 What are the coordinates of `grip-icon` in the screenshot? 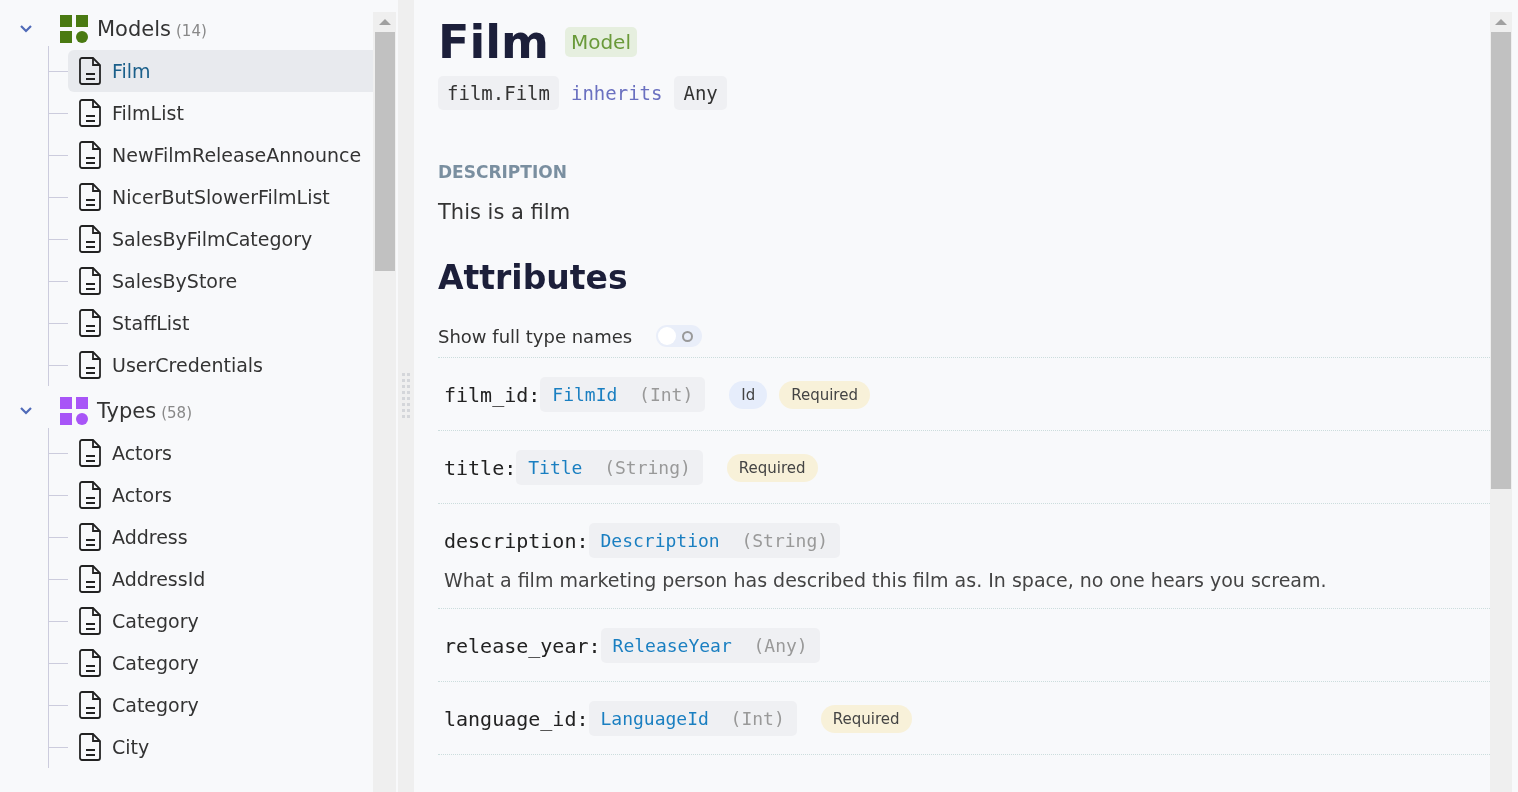 It's located at (406, 396).